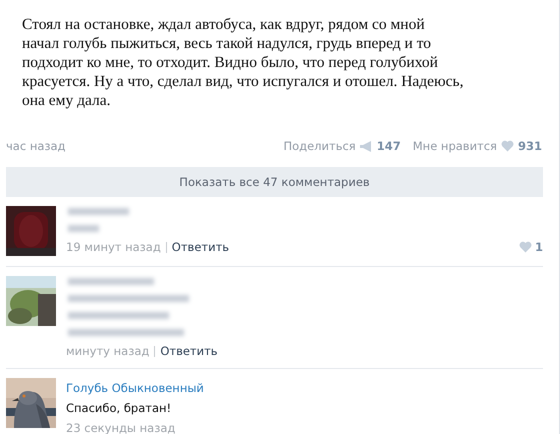  Describe the element at coordinates (304, 388) in the screenshot. I see `author-link: Голубь Обыкновенный` at that location.